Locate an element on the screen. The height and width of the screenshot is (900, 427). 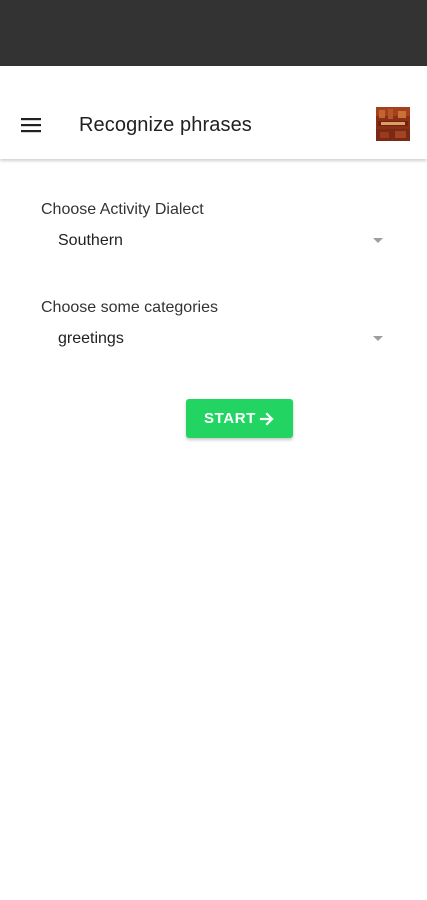
categories-select-value: greetings is located at coordinates (91, 338).